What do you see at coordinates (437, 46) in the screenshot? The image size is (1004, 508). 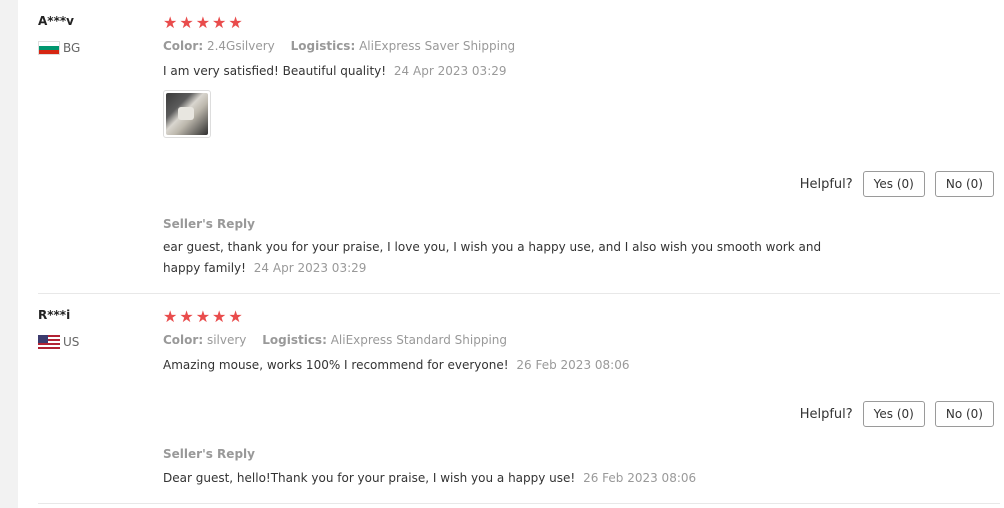 I see `logistics-value: AliExpress Saver Shipping` at bounding box center [437, 46].